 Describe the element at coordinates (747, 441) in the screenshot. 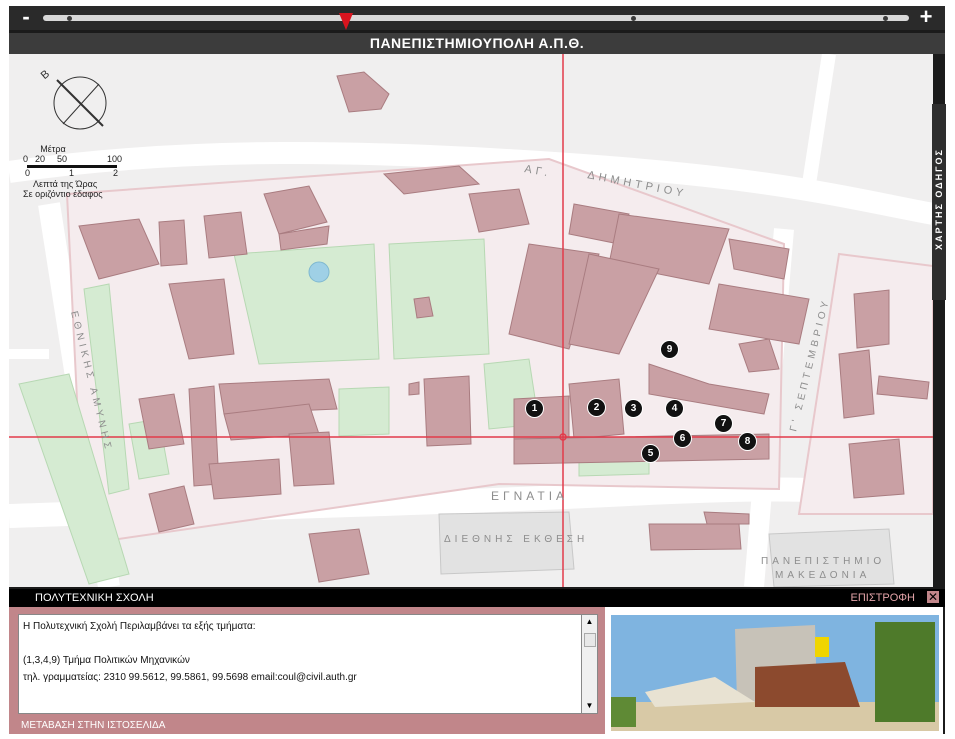

I see `map-marker-8: 8` at that location.